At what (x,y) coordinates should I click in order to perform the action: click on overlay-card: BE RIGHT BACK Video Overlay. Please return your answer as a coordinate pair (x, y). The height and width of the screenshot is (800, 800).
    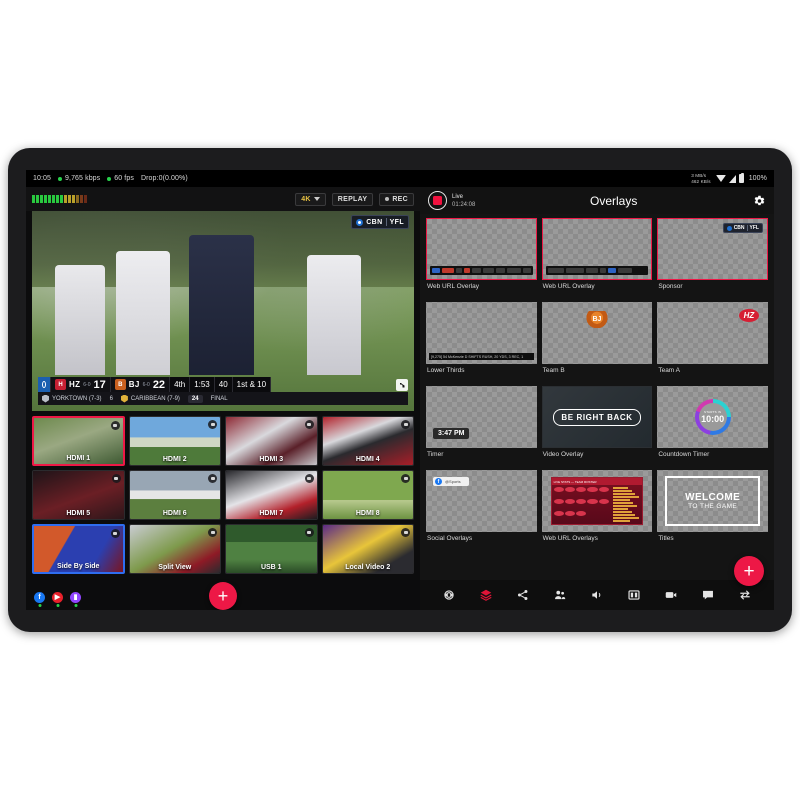
    Looking at the image, I should click on (597, 426).